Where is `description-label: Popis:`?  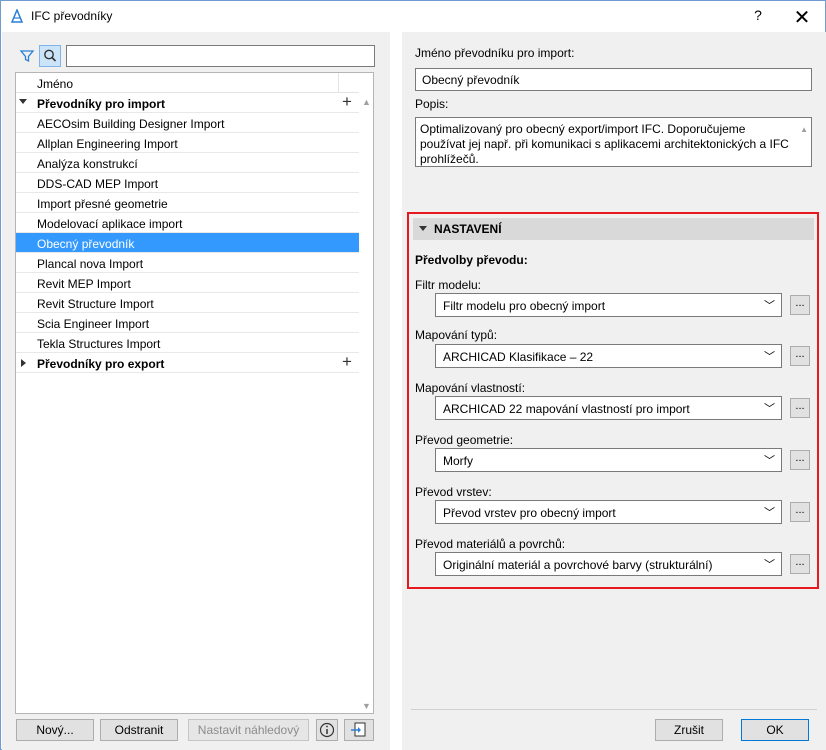 description-label: Popis: is located at coordinates (432, 104).